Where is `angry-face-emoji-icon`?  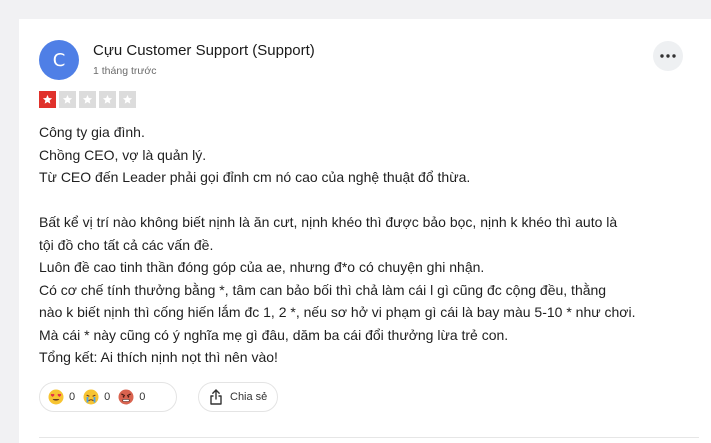 angry-face-emoji-icon is located at coordinates (126, 397).